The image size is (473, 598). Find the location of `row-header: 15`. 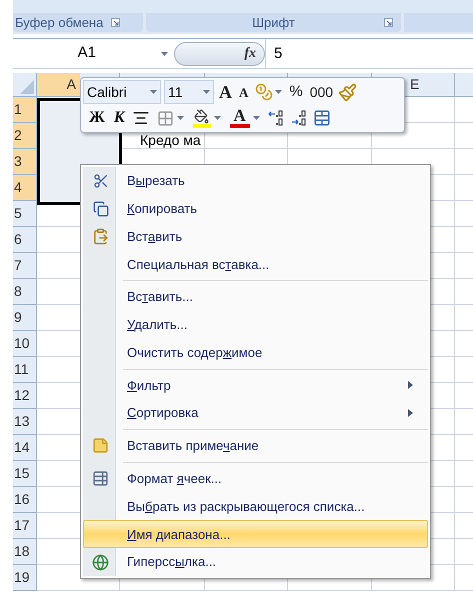

row-header: 15 is located at coordinates (25, 474).